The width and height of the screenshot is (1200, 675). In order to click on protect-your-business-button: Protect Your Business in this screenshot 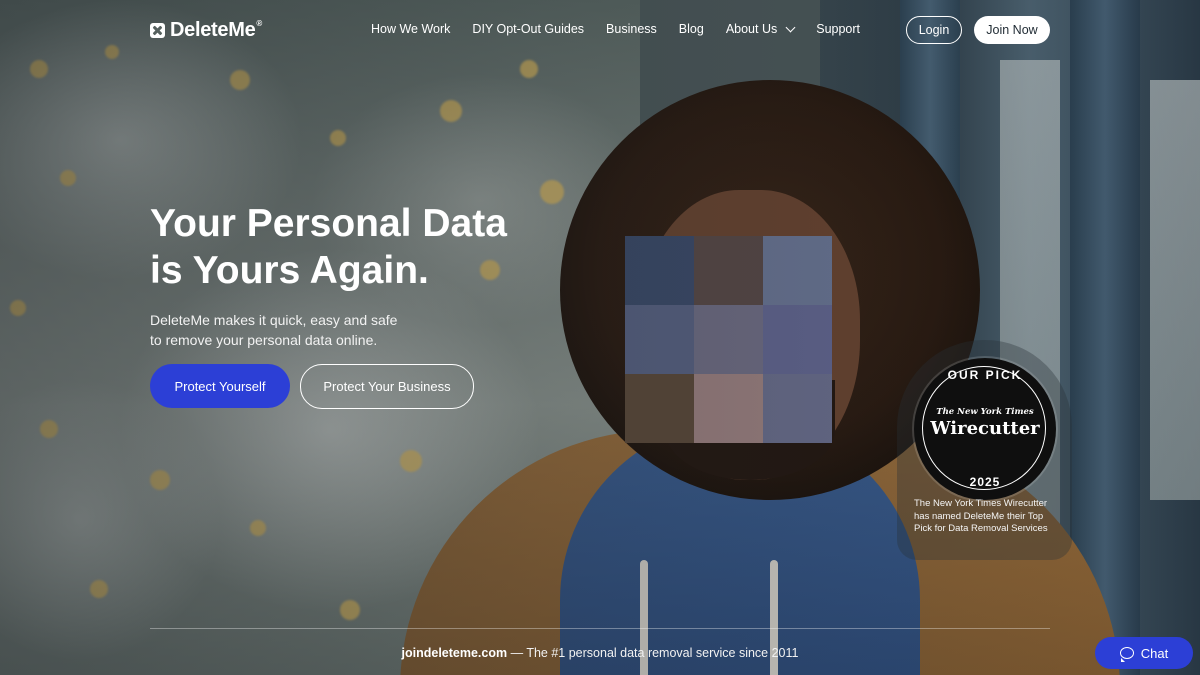, I will do `click(387, 386)`.